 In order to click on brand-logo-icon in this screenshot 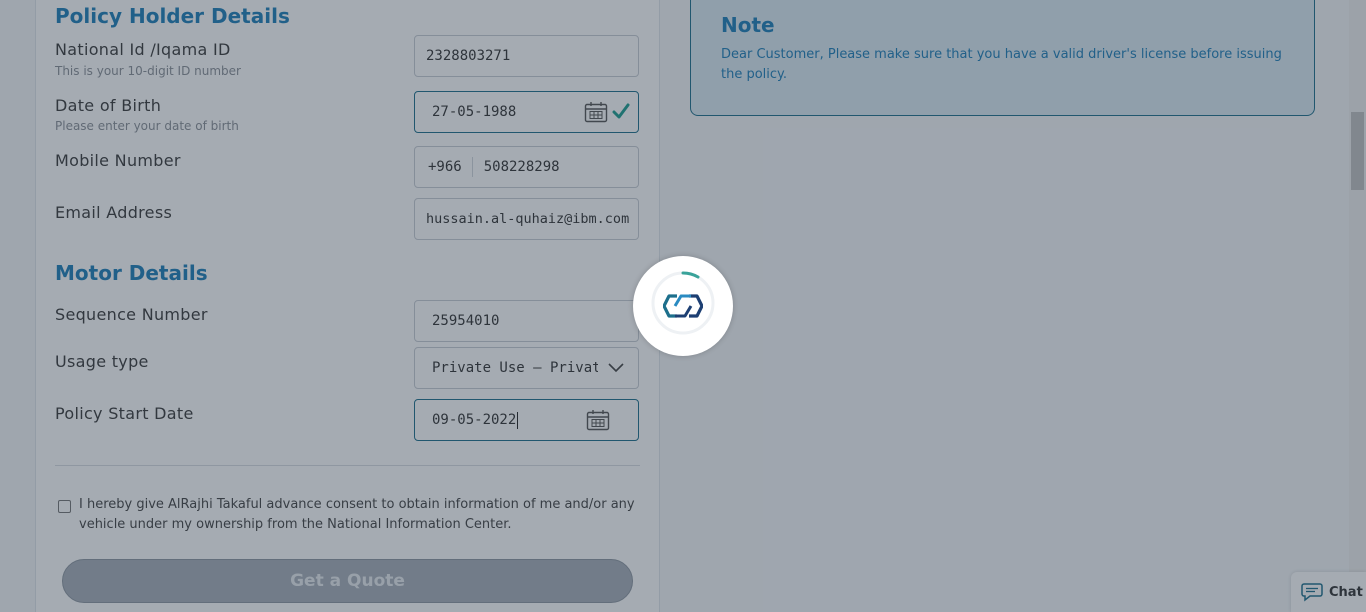, I will do `click(683, 306)`.